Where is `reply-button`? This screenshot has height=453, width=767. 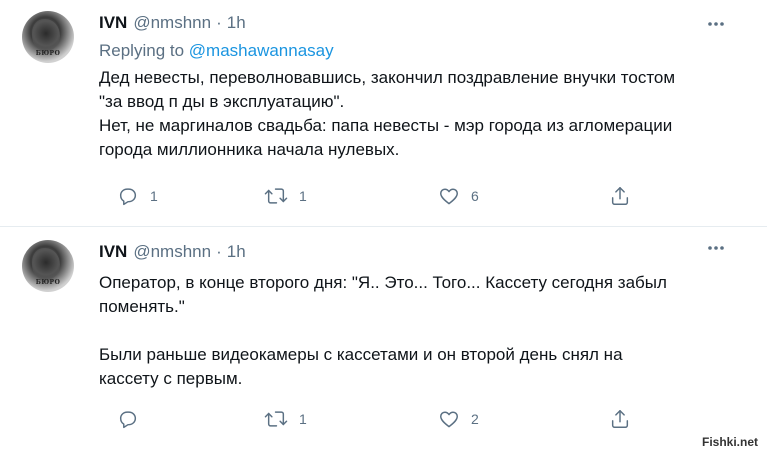 reply-button is located at coordinates (133, 419).